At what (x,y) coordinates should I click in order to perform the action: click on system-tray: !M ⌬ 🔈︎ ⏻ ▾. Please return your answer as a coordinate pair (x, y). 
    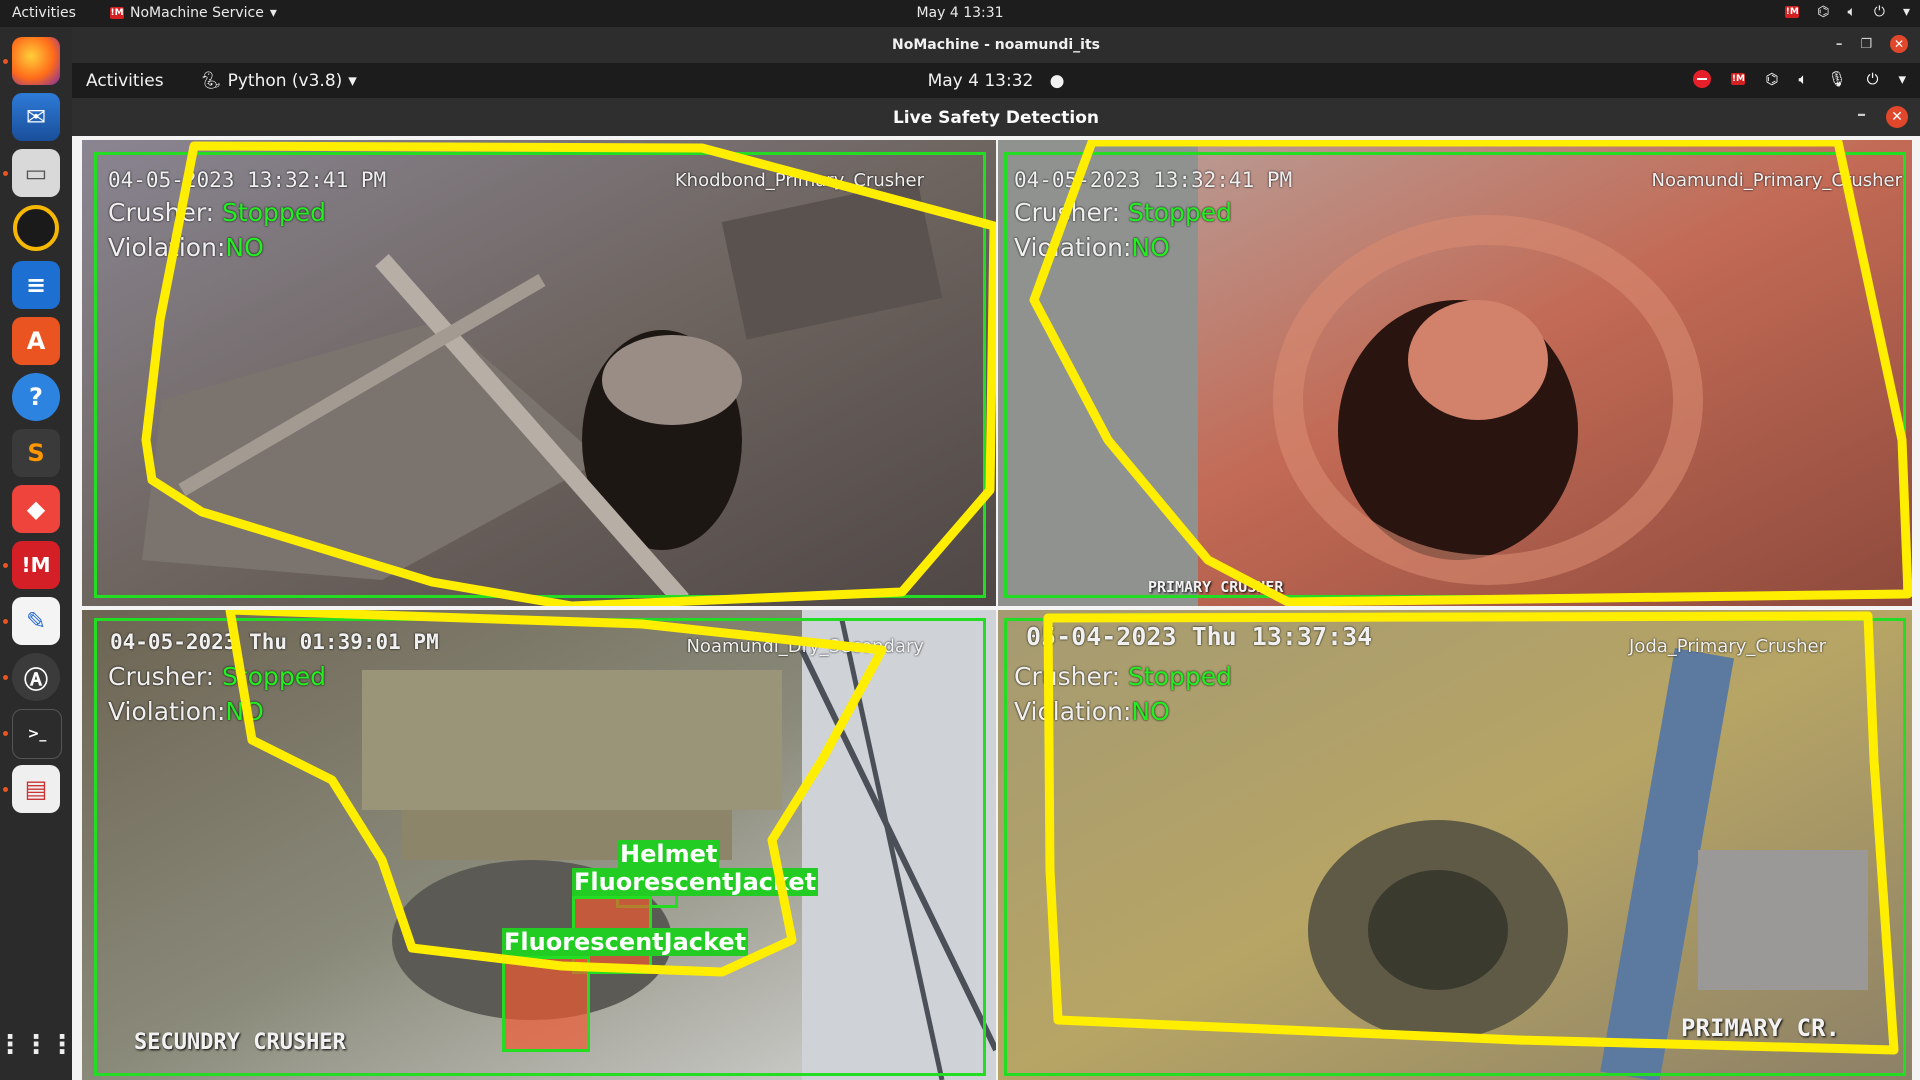
    Looking at the image, I should click on (1847, 12).